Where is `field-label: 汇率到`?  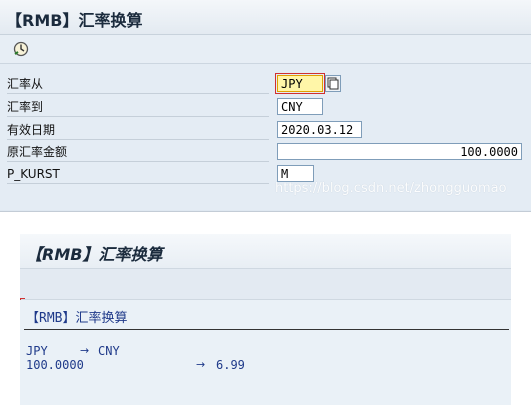 field-label: 汇率到 is located at coordinates (138, 108).